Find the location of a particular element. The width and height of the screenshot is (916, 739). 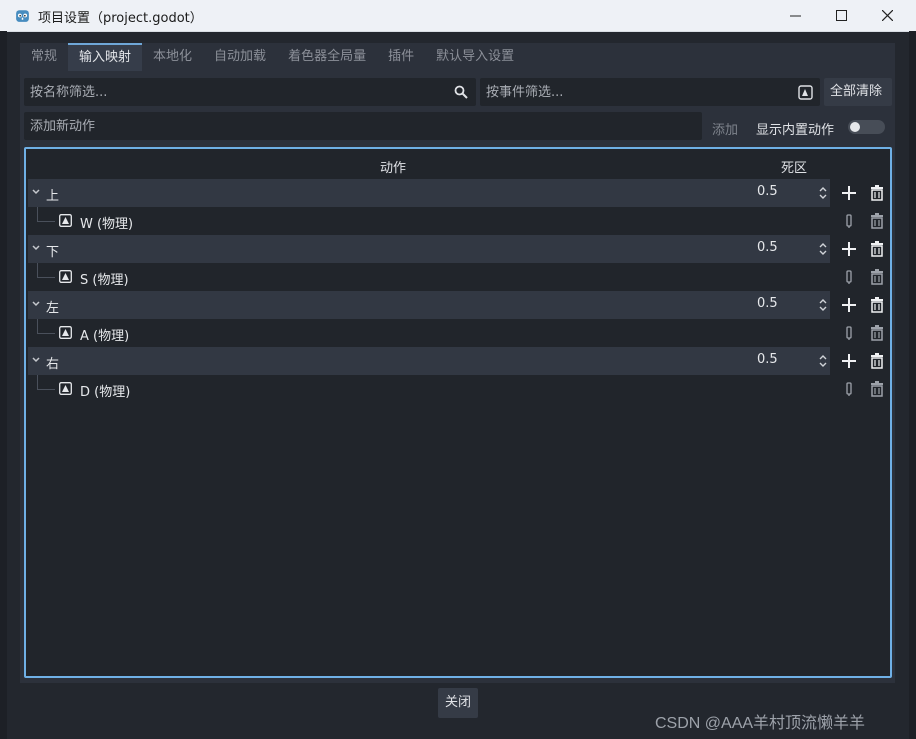

filter-by-name-field is located at coordinates (250, 92).